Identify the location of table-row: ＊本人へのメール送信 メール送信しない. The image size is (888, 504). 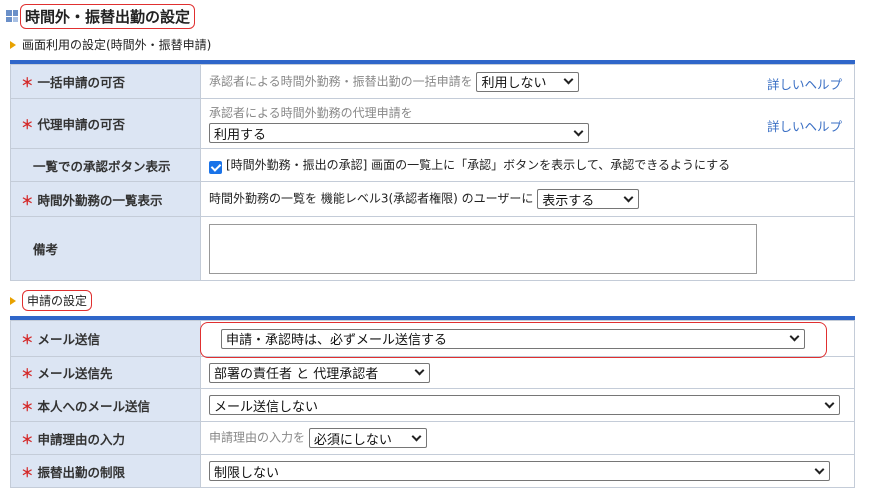
(432, 405).